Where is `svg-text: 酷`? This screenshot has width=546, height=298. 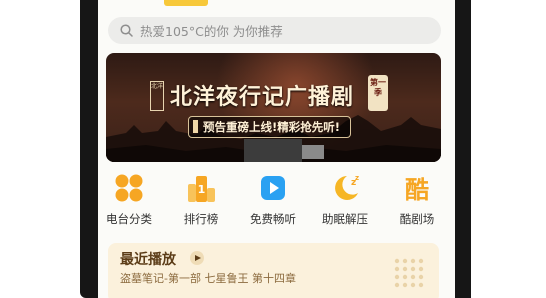 svg-text: 酷 is located at coordinates (417, 190).